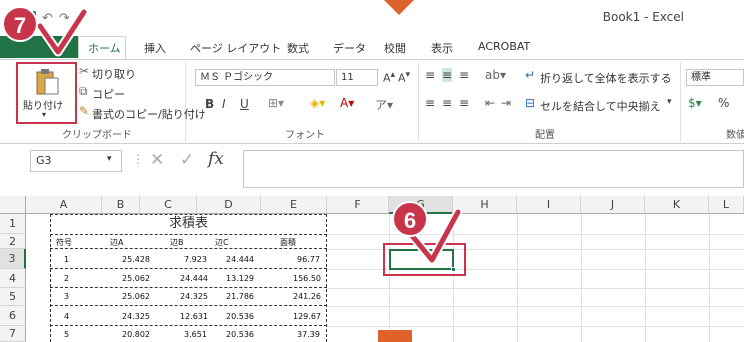  What do you see at coordinates (530, 75) in the screenshot?
I see `wrap-text-icon: ↵` at bounding box center [530, 75].